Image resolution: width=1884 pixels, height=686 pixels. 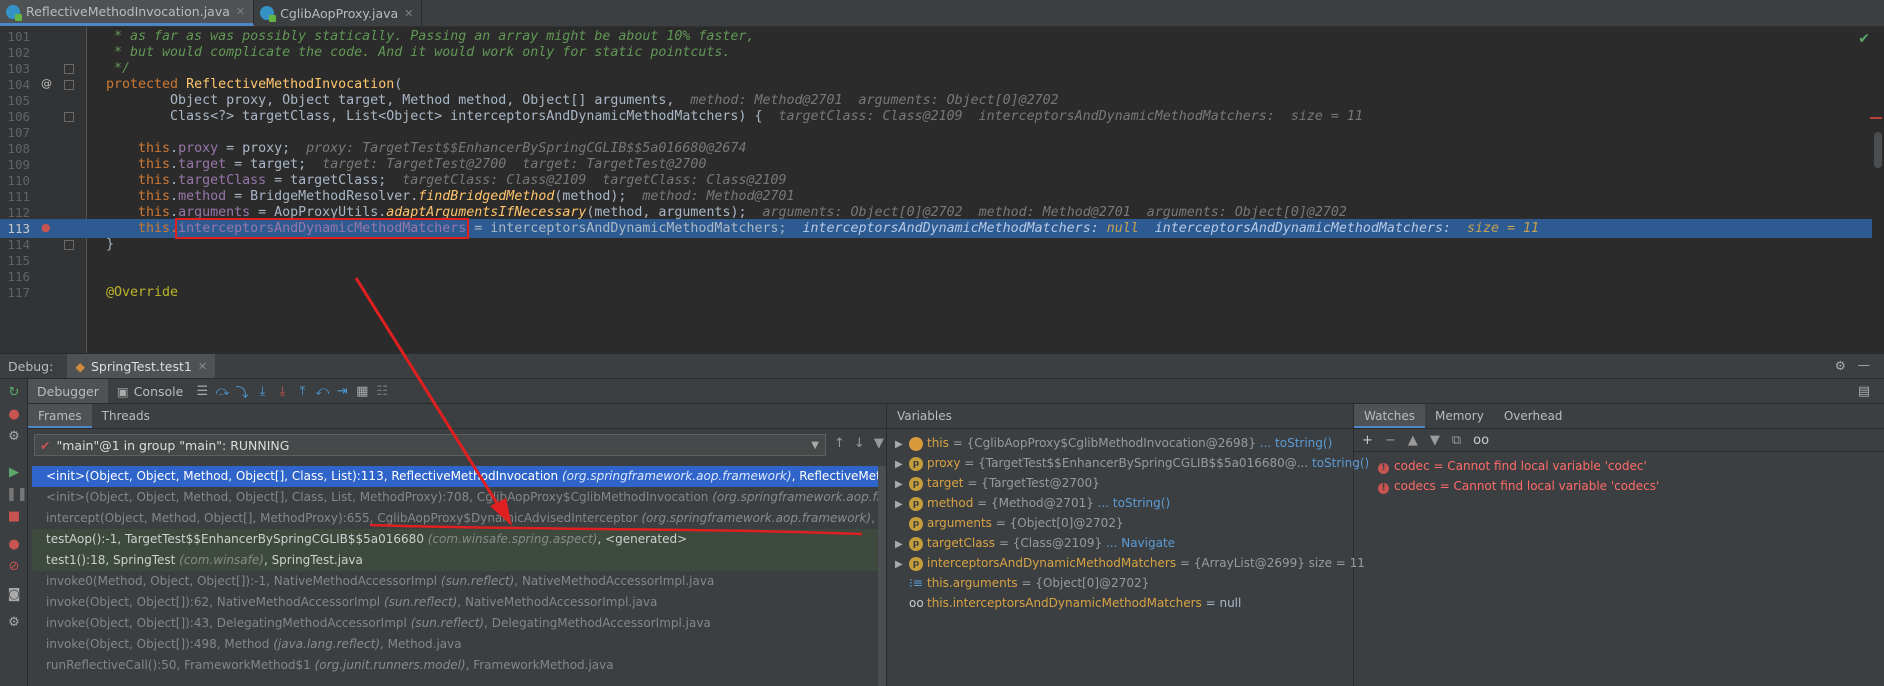 What do you see at coordinates (14, 415) in the screenshot?
I see `breakpoints-icon: ●` at bounding box center [14, 415].